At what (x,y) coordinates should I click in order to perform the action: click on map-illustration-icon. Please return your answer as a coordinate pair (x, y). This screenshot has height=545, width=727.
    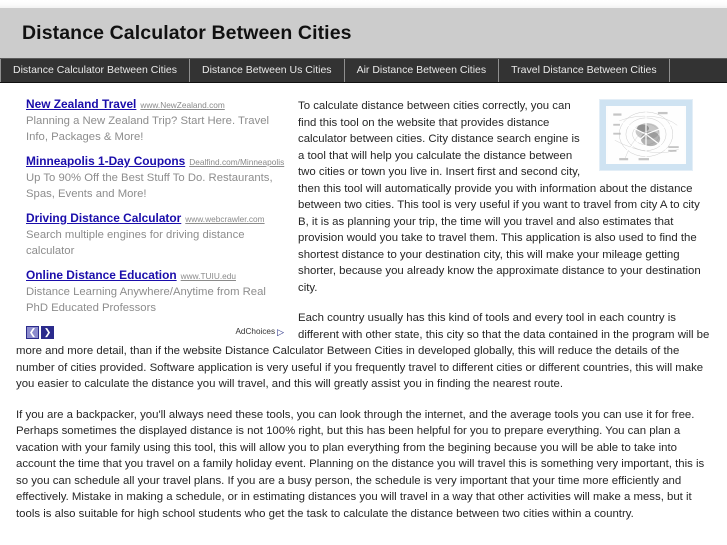
    Looking at the image, I should click on (646, 135).